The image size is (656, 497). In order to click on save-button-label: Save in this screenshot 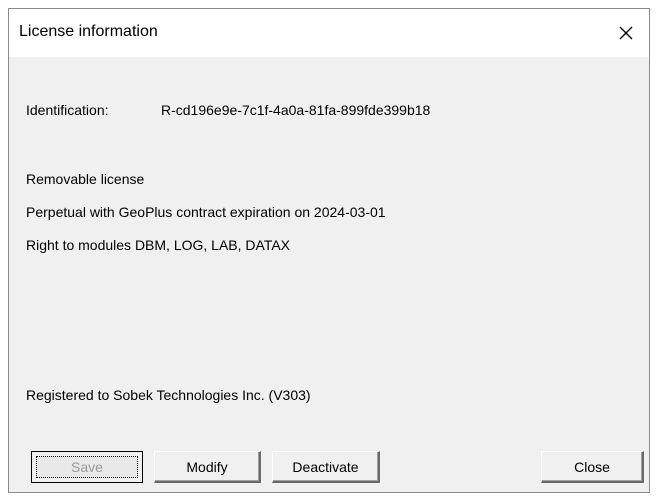, I will do `click(87, 467)`.